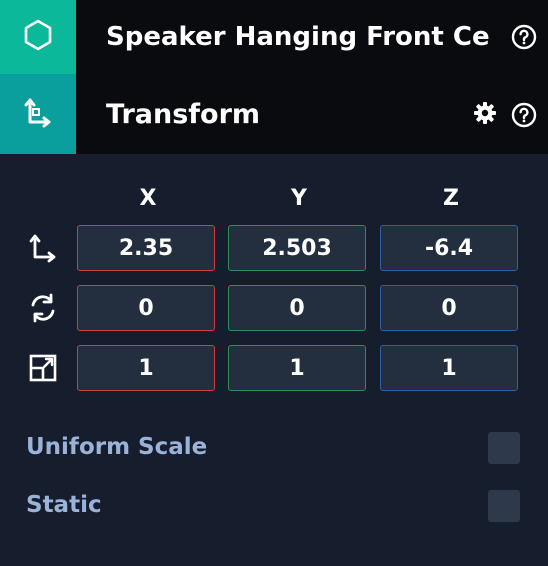  What do you see at coordinates (504, 506) in the screenshot?
I see `static-checkbox` at bounding box center [504, 506].